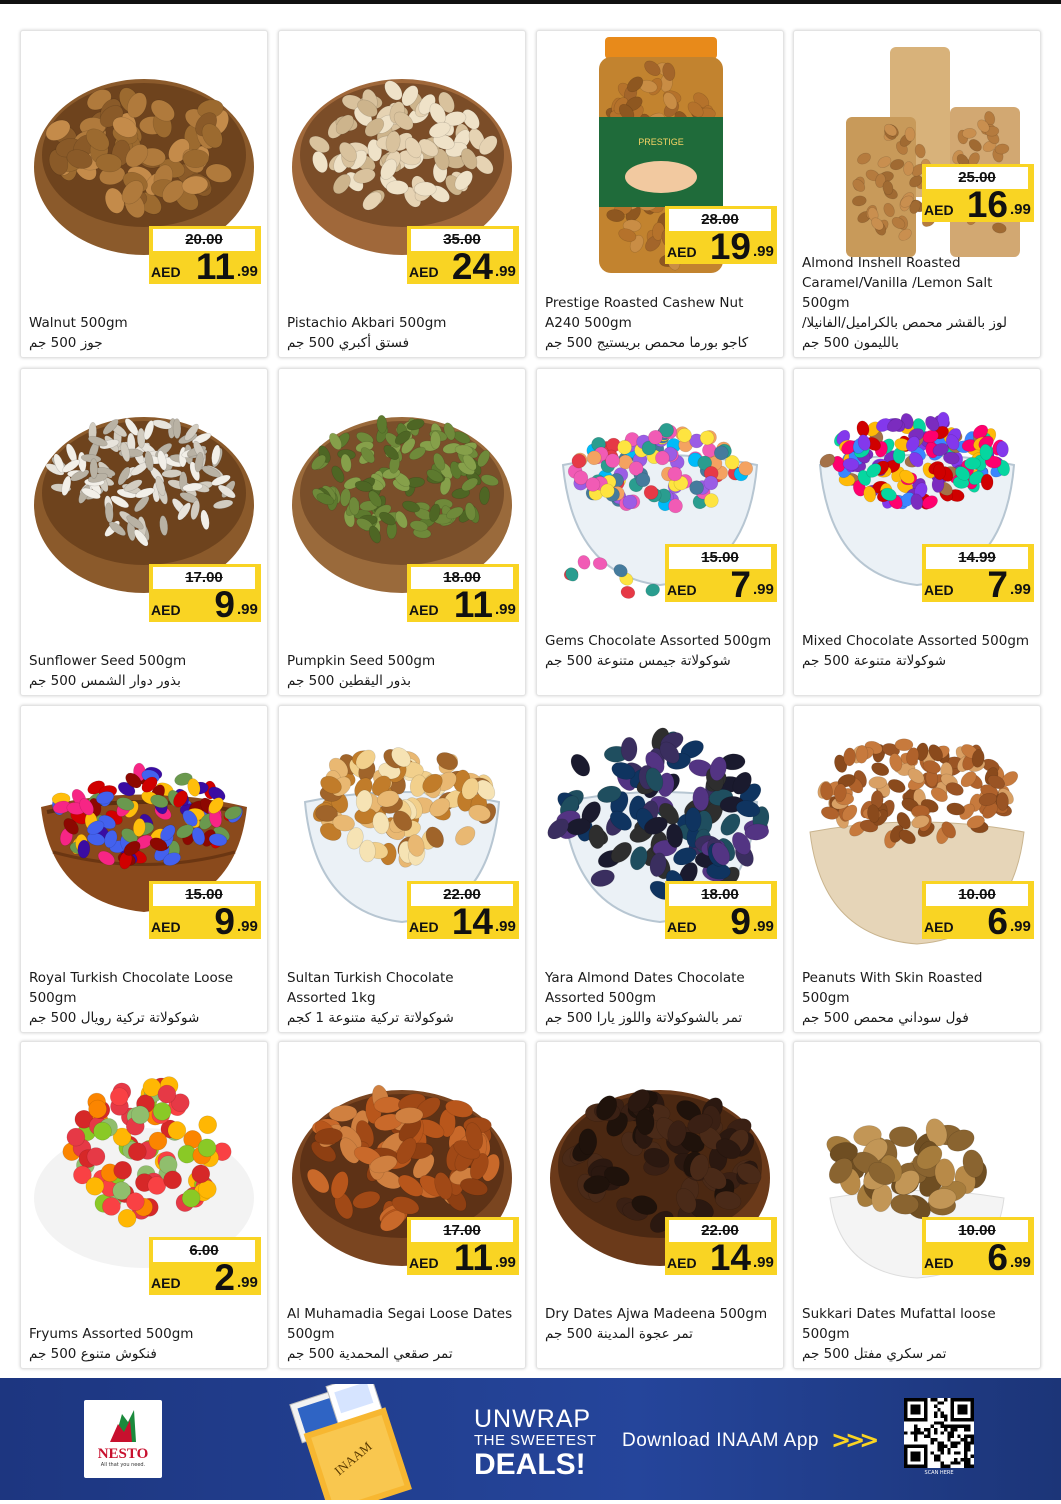  What do you see at coordinates (123, 1465) in the screenshot?
I see `logo-tagline: All that you need.` at bounding box center [123, 1465].